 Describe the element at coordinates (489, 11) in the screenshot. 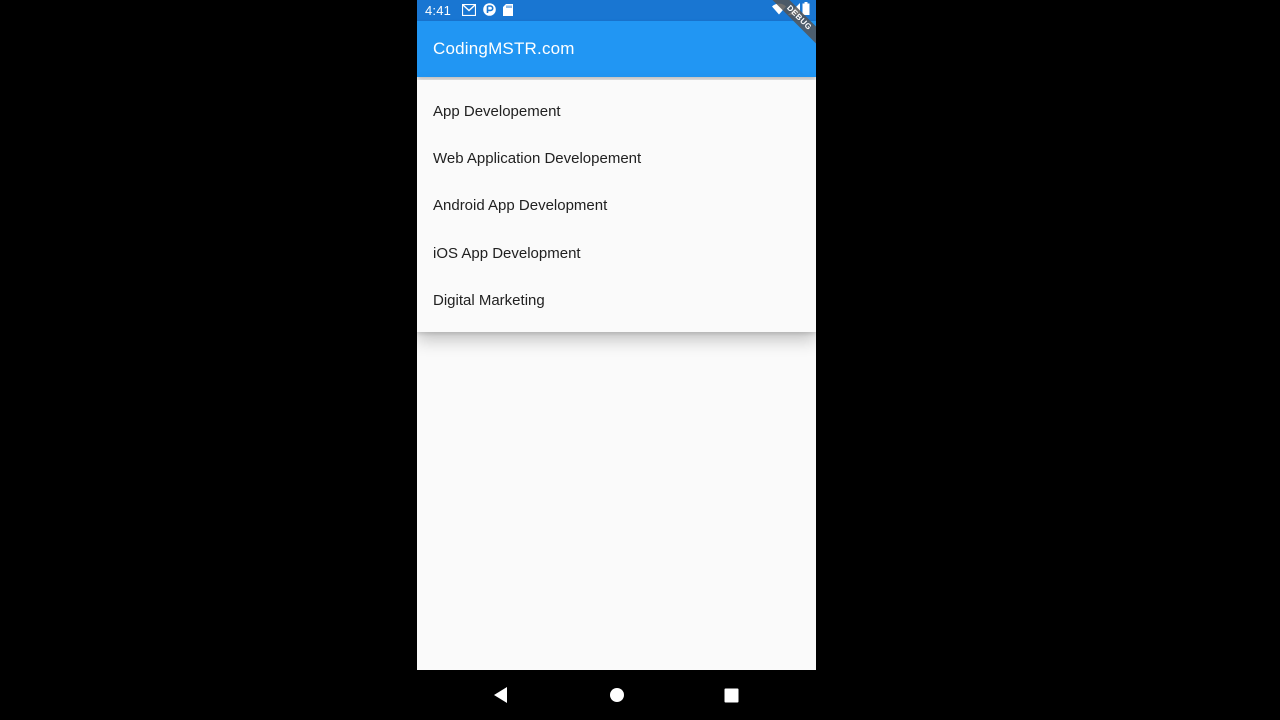

I see `app-icon` at that location.